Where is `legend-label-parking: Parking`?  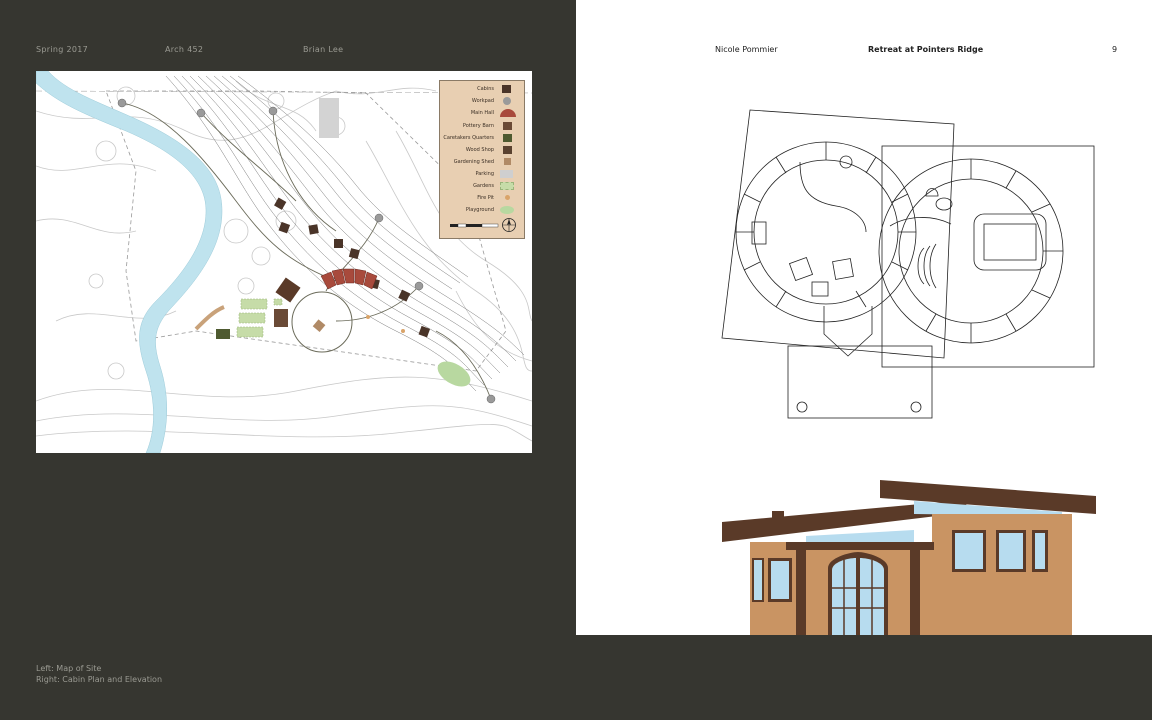 legend-label-parking: Parking is located at coordinates (484, 174).